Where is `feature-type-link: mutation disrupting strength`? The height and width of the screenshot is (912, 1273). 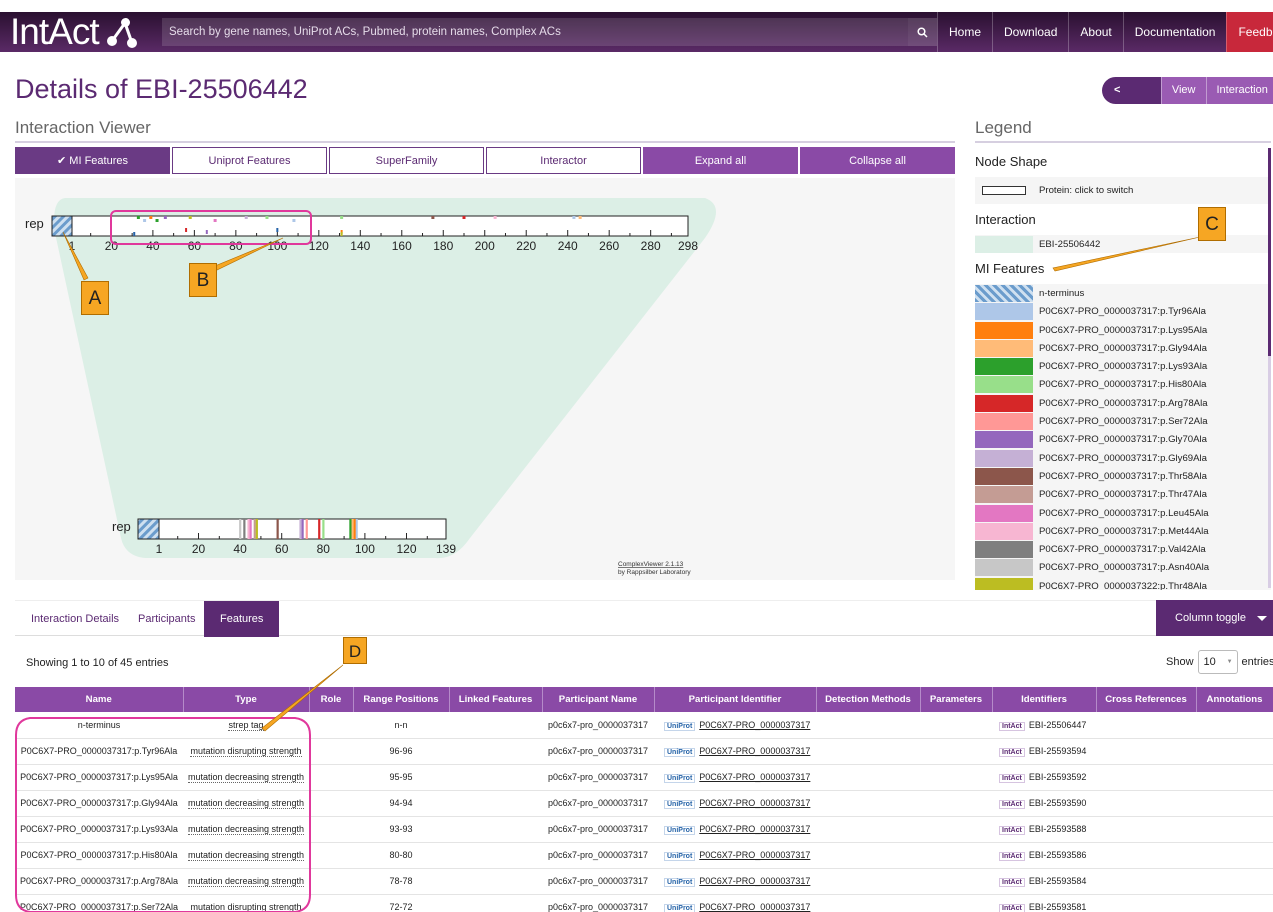
feature-type-link: mutation disrupting strength is located at coordinates (246, 751).